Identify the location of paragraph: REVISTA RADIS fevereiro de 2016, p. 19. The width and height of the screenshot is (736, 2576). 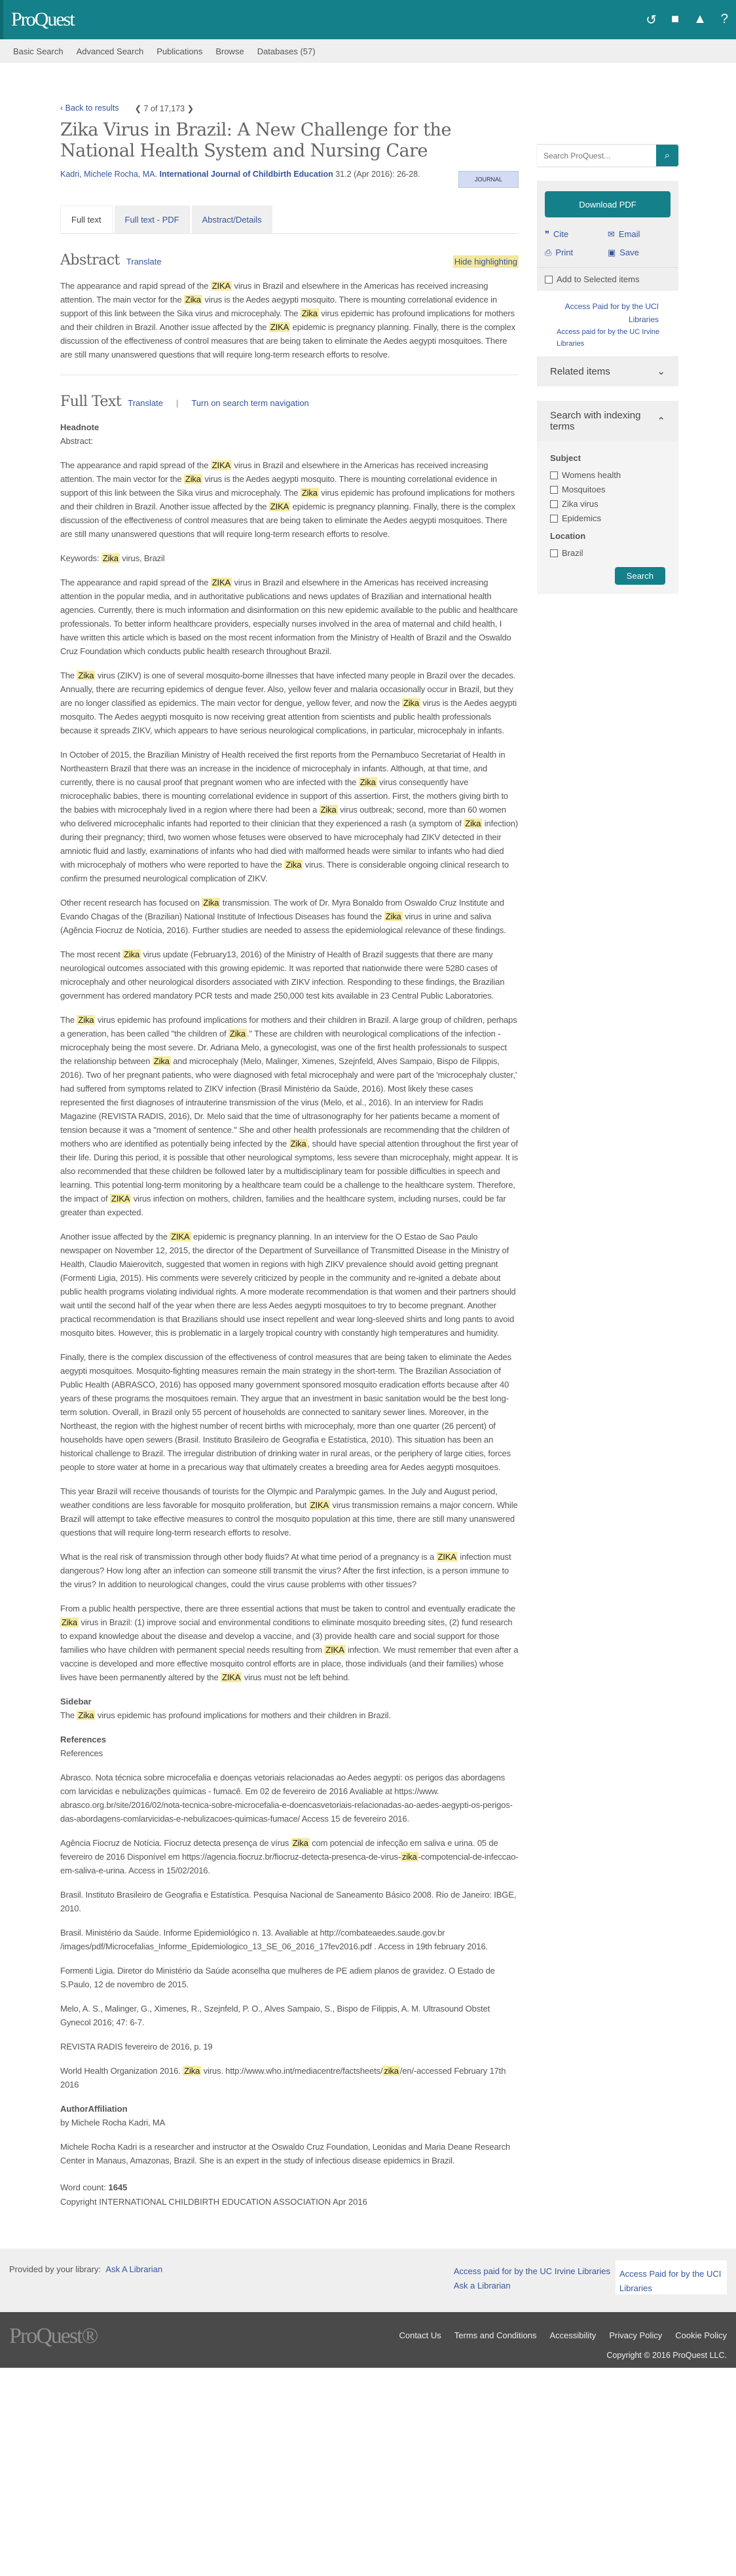
(289, 2047).